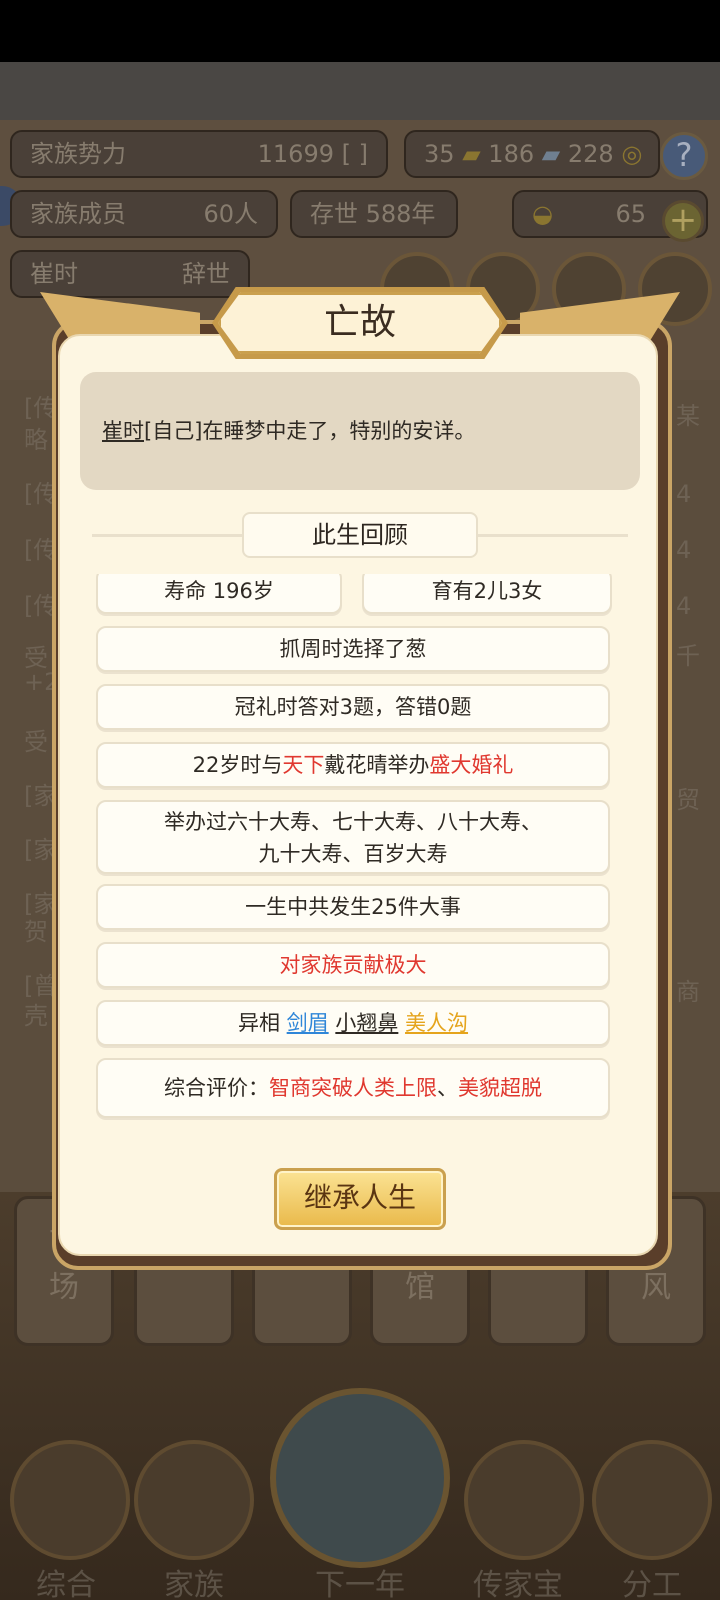  Describe the element at coordinates (688, 800) in the screenshot. I see `log-line-right: 贸` at that location.